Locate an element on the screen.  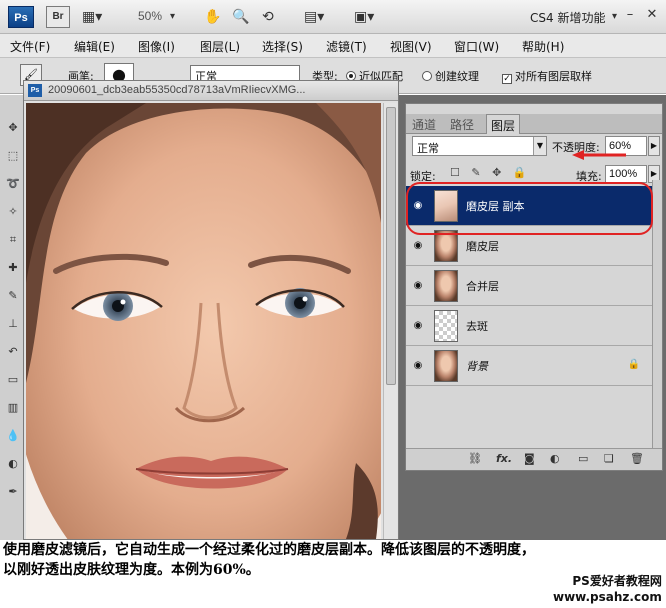
screen-icon: ▣▾ is located at coordinates (364, 17).